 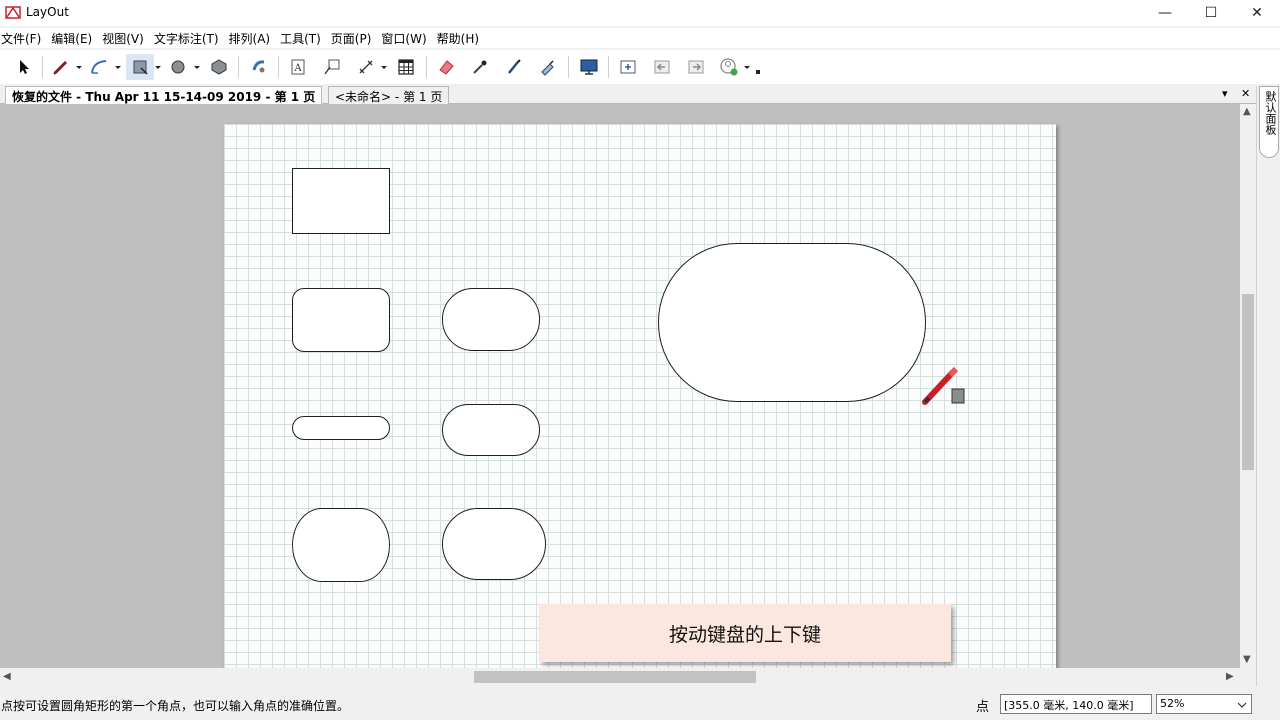 I want to click on tab-recovered-file: 恢复的文件 - Thu Apr 11 15-14-09 2019 - 第 1 页, so click(x=164, y=95).